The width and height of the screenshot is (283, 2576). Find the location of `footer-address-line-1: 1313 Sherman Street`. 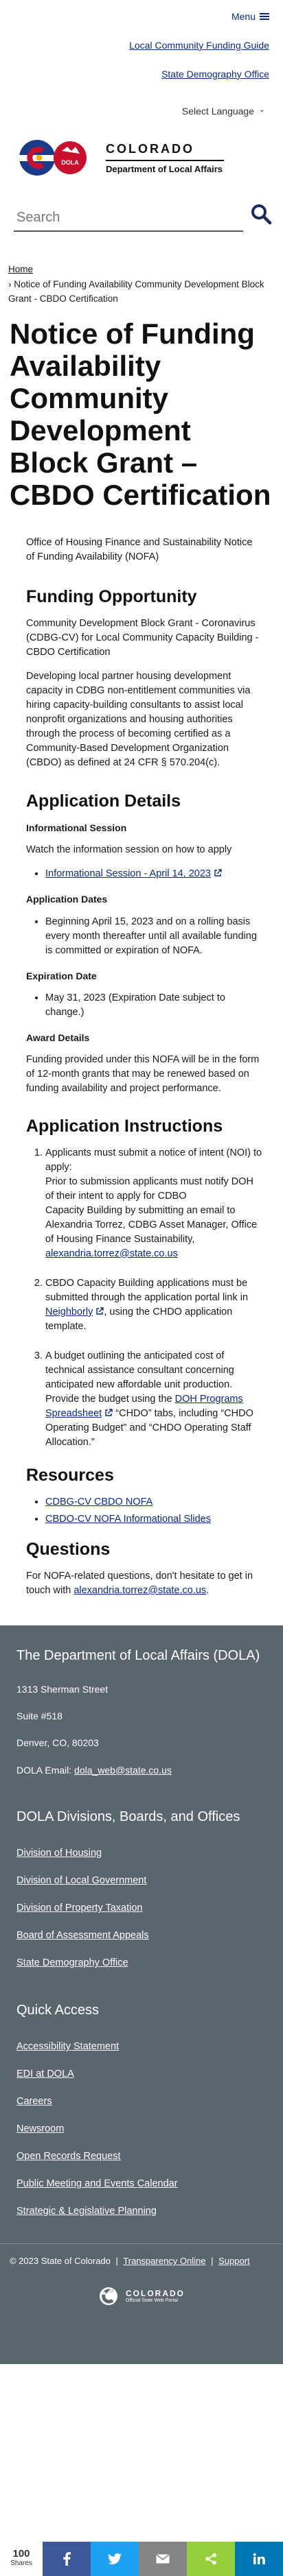

footer-address-line-1: 1313 Sherman Street is located at coordinates (62, 1689).